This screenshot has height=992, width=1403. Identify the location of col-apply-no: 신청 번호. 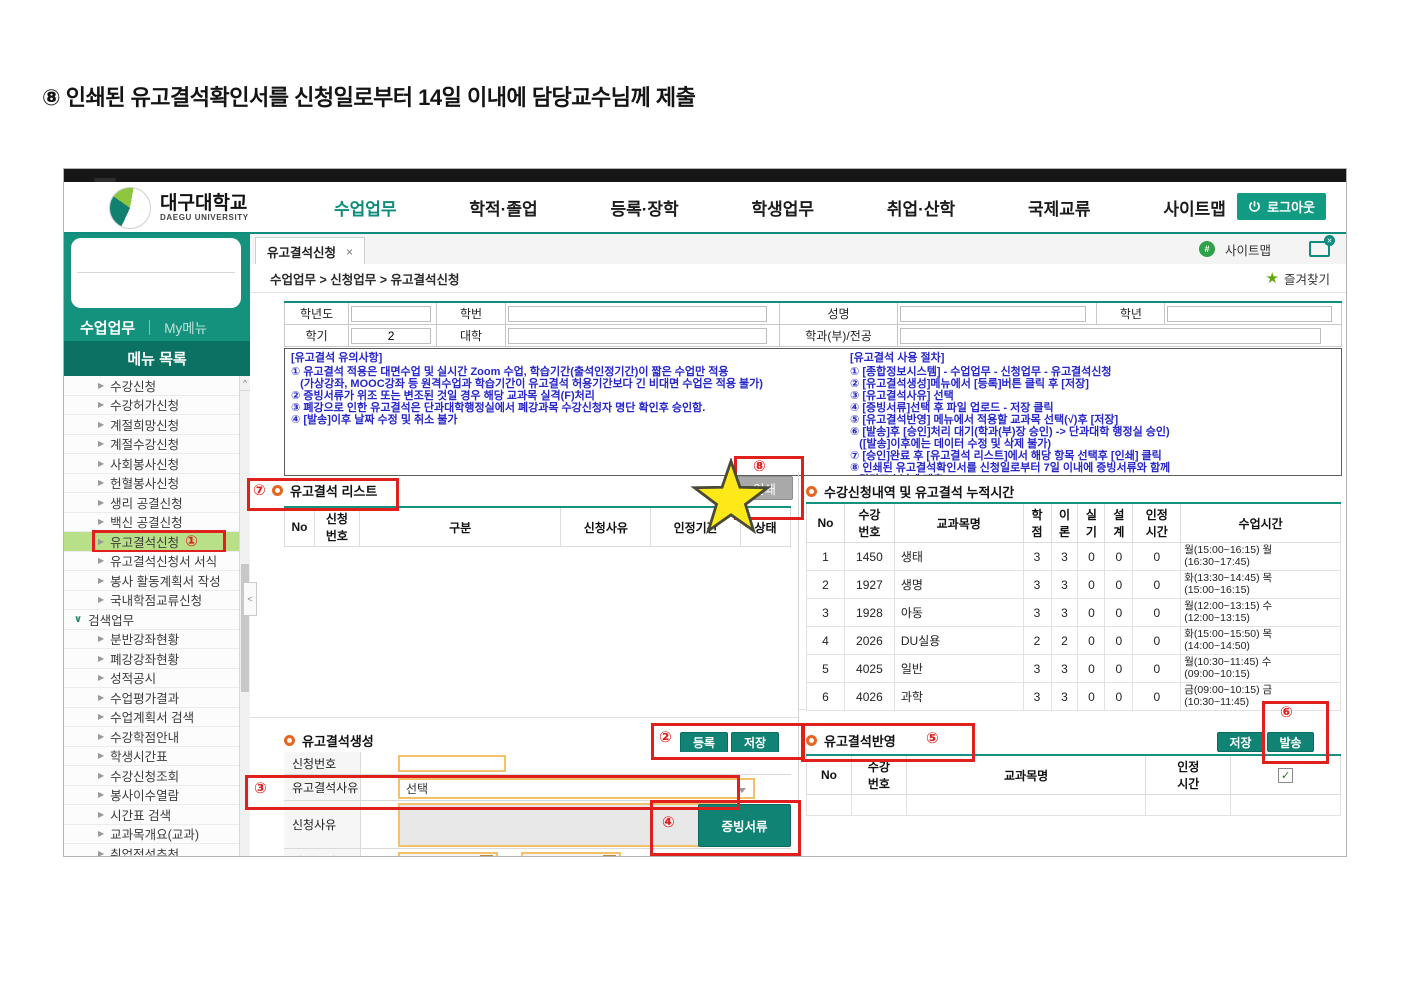
(336, 526).